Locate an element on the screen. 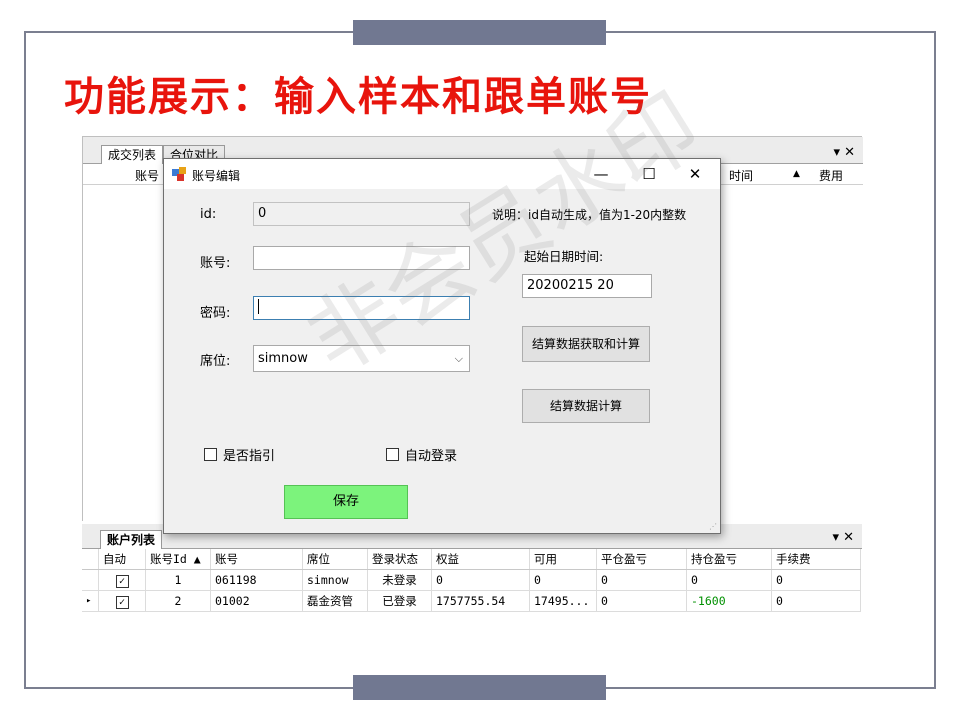  resize-grip-icon: ⋰ is located at coordinates (713, 526).